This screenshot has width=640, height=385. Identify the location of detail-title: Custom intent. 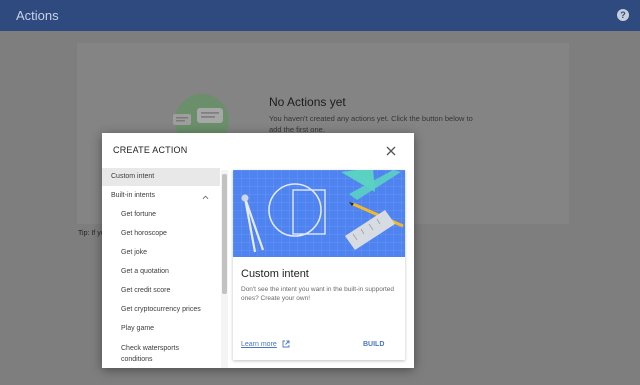
(275, 274).